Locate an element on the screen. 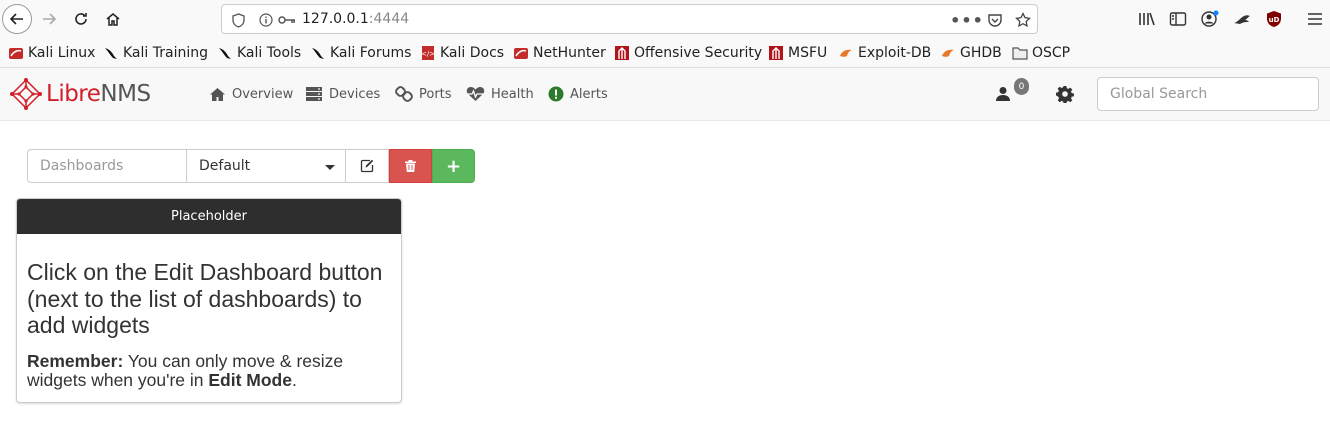 This screenshot has width=1330, height=436. shield-icon is located at coordinates (238, 20).